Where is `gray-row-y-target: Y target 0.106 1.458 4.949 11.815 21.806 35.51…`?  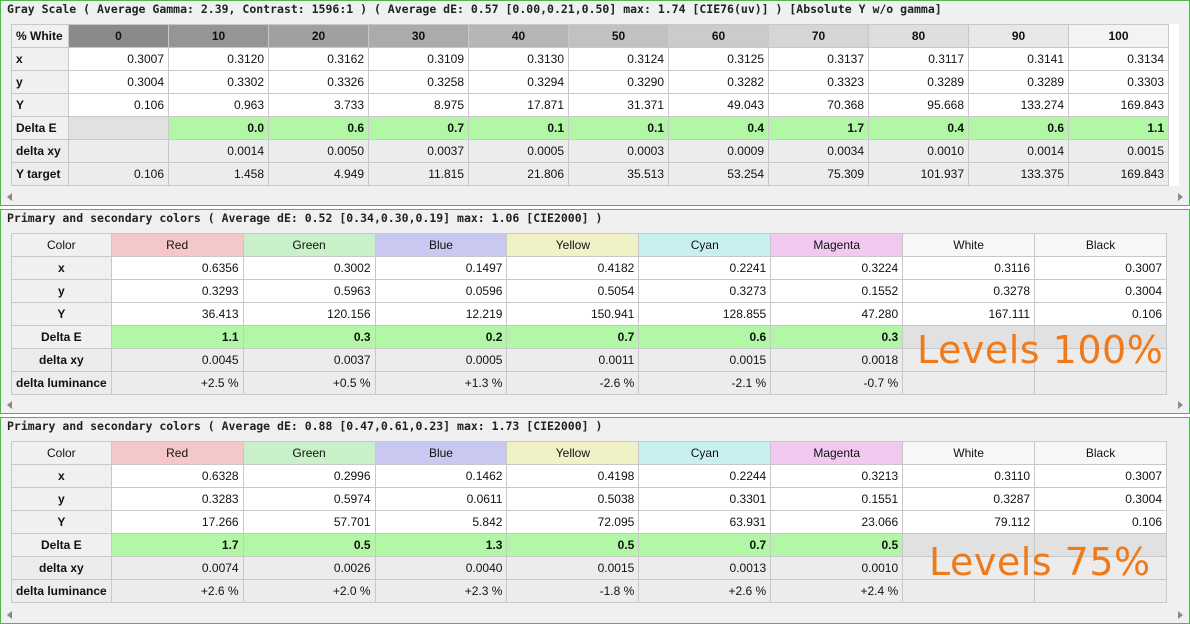 gray-row-y-target: Y target 0.106 1.458 4.949 11.815 21.806 35.51… is located at coordinates (590, 174).